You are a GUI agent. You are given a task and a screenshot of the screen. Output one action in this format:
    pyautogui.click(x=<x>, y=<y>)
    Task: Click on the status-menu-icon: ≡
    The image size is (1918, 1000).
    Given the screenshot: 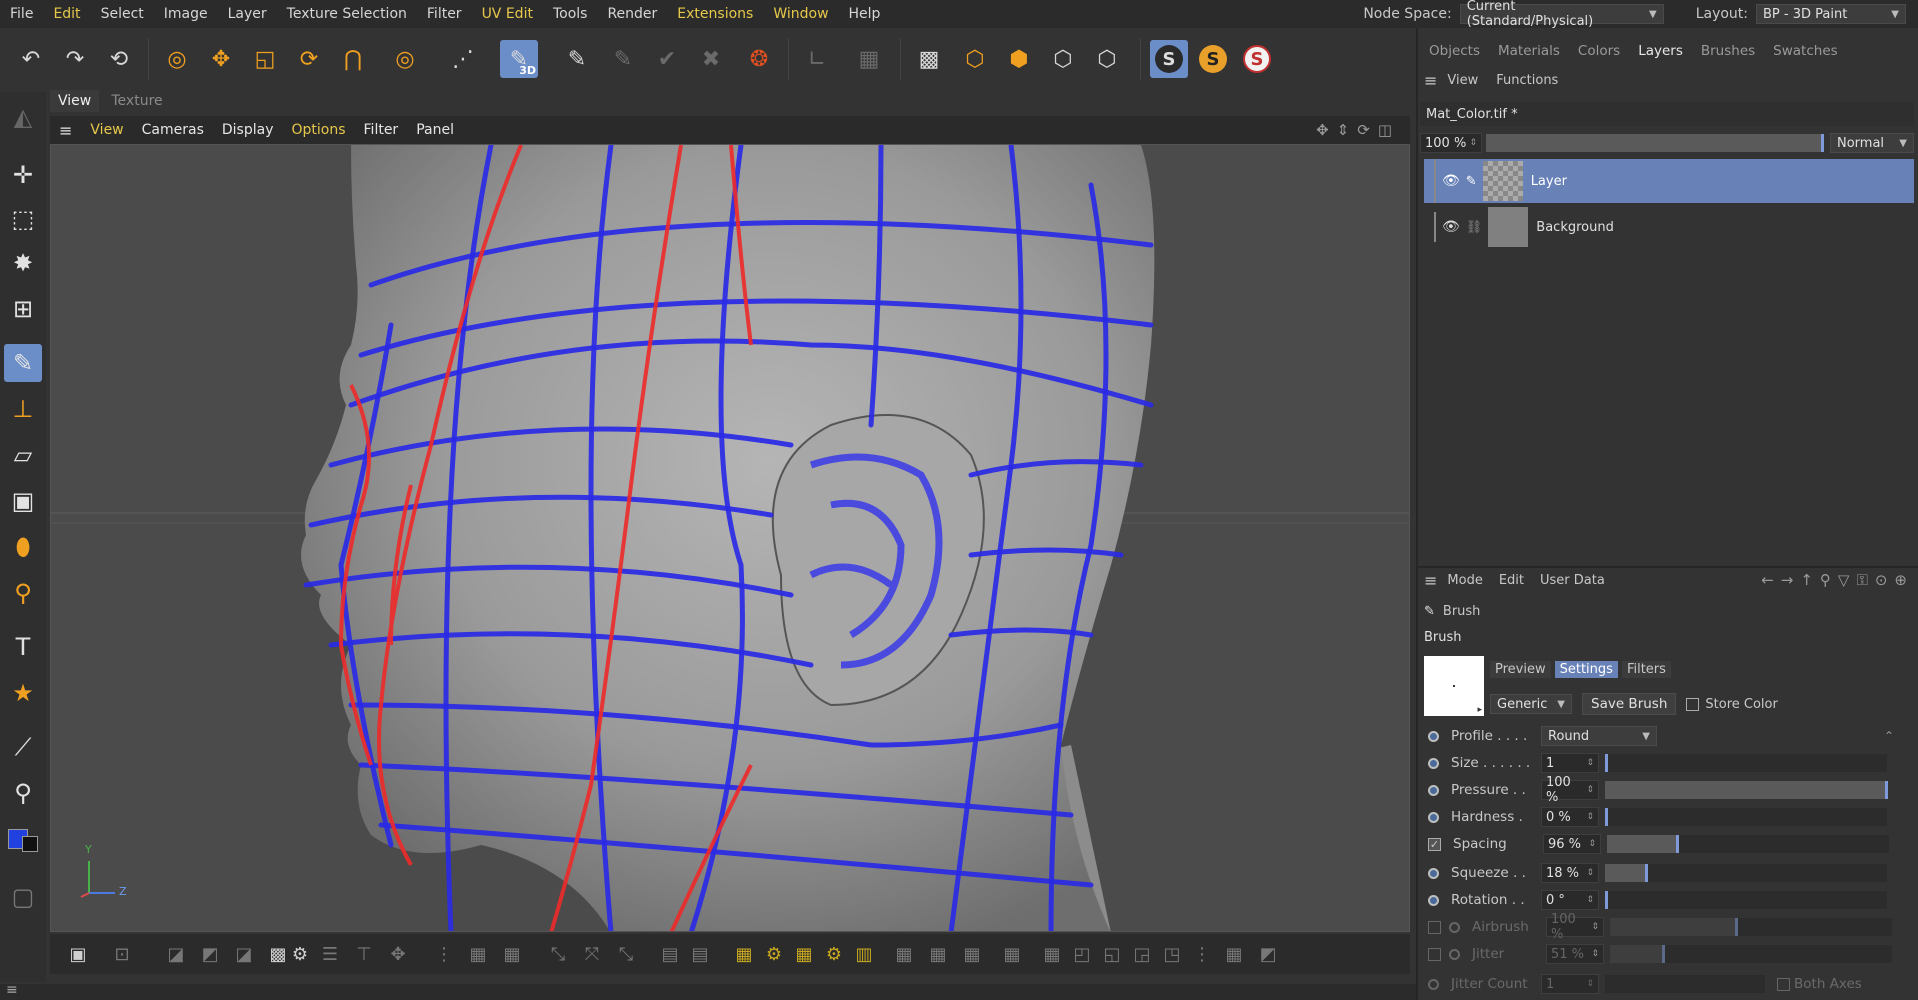 What is the action you would take?
    pyautogui.click(x=12, y=990)
    